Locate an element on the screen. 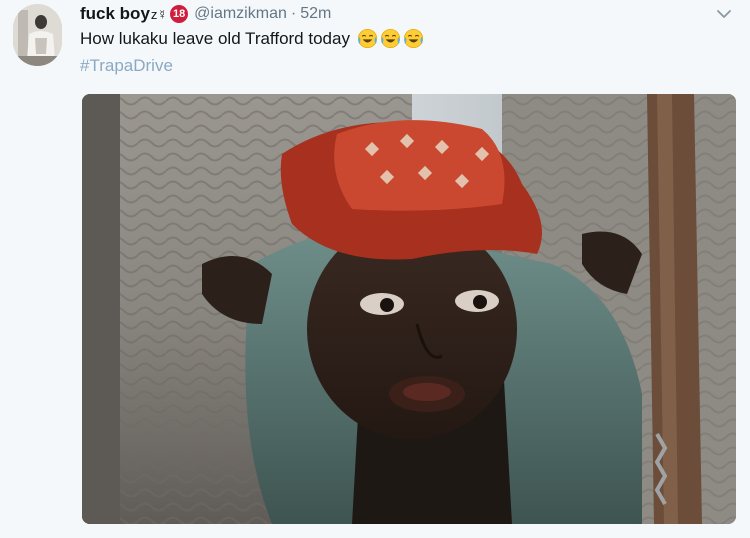 Image resolution: width=750 pixels, height=538 pixels. badge-18-icon: 18 is located at coordinates (179, 14).